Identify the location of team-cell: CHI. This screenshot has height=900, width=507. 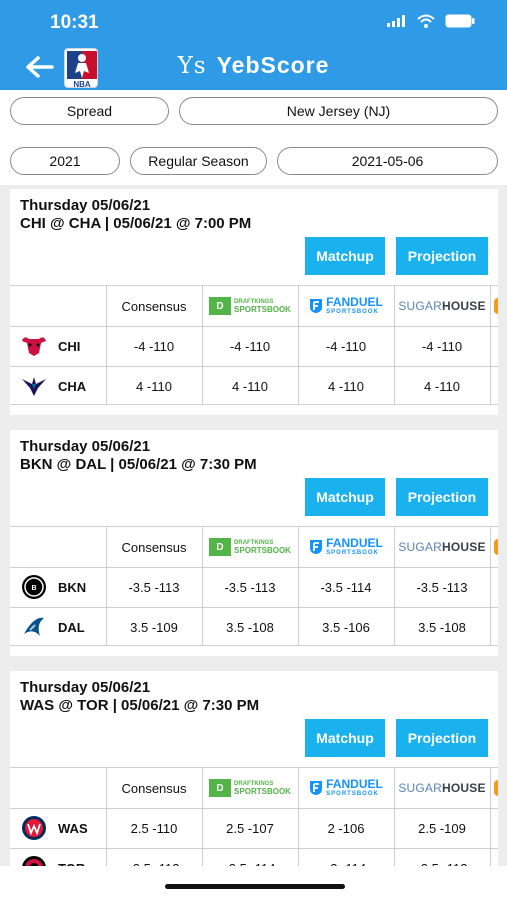
(58, 346).